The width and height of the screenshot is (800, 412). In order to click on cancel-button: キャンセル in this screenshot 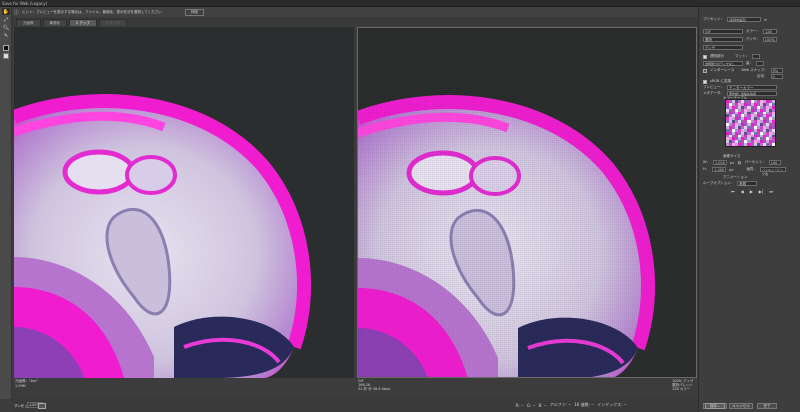, I will do `click(741, 406)`.